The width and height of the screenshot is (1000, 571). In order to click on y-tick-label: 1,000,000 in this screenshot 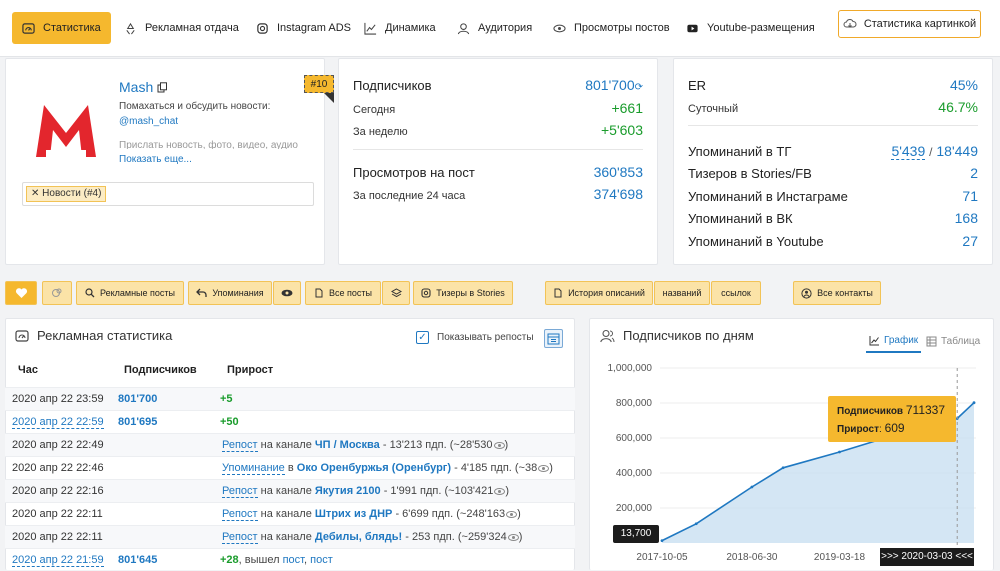, I will do `click(630, 368)`.